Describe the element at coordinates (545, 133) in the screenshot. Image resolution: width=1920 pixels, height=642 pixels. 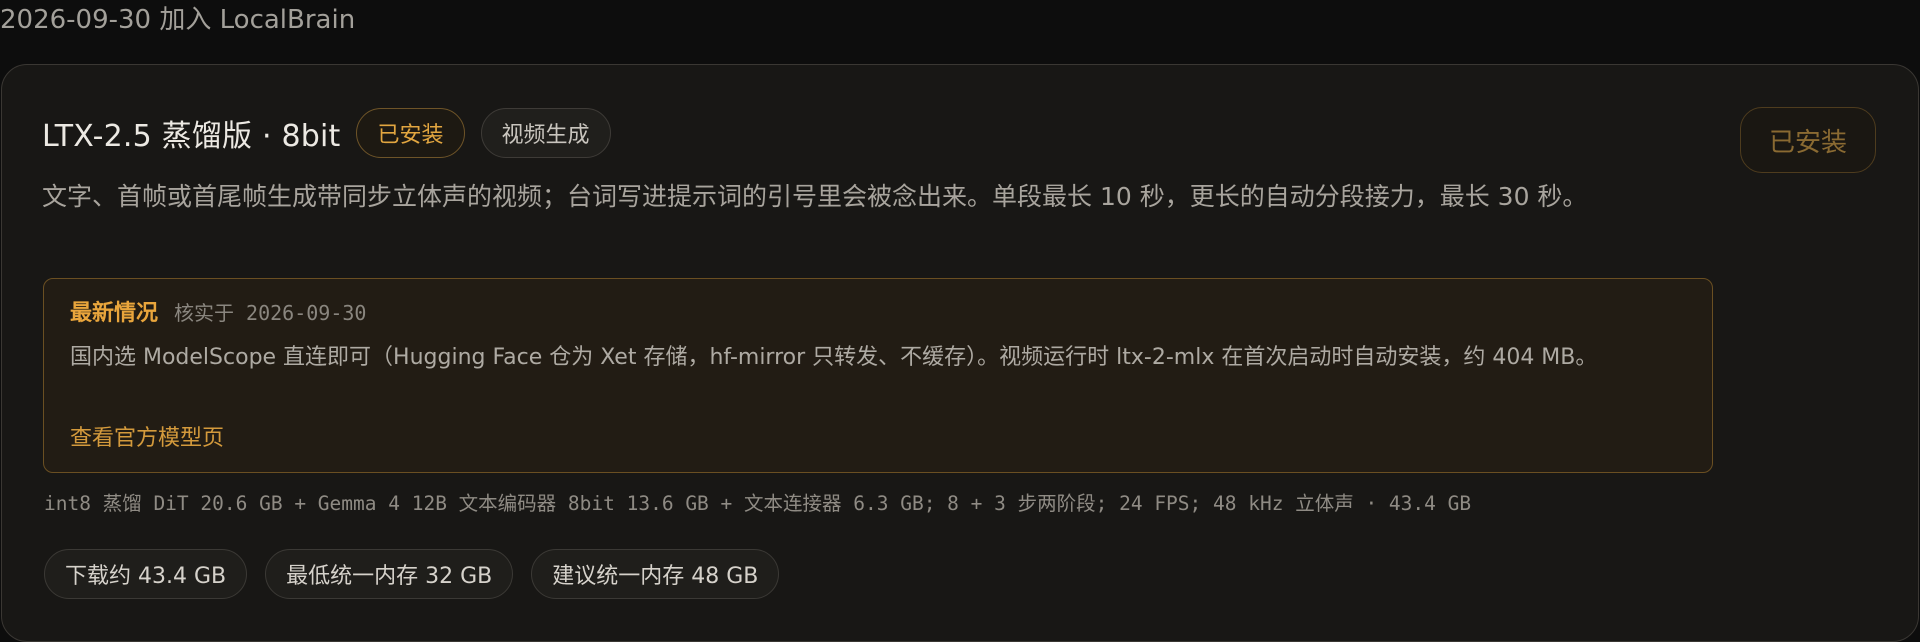
I see `category-tag: 视频生成` at that location.